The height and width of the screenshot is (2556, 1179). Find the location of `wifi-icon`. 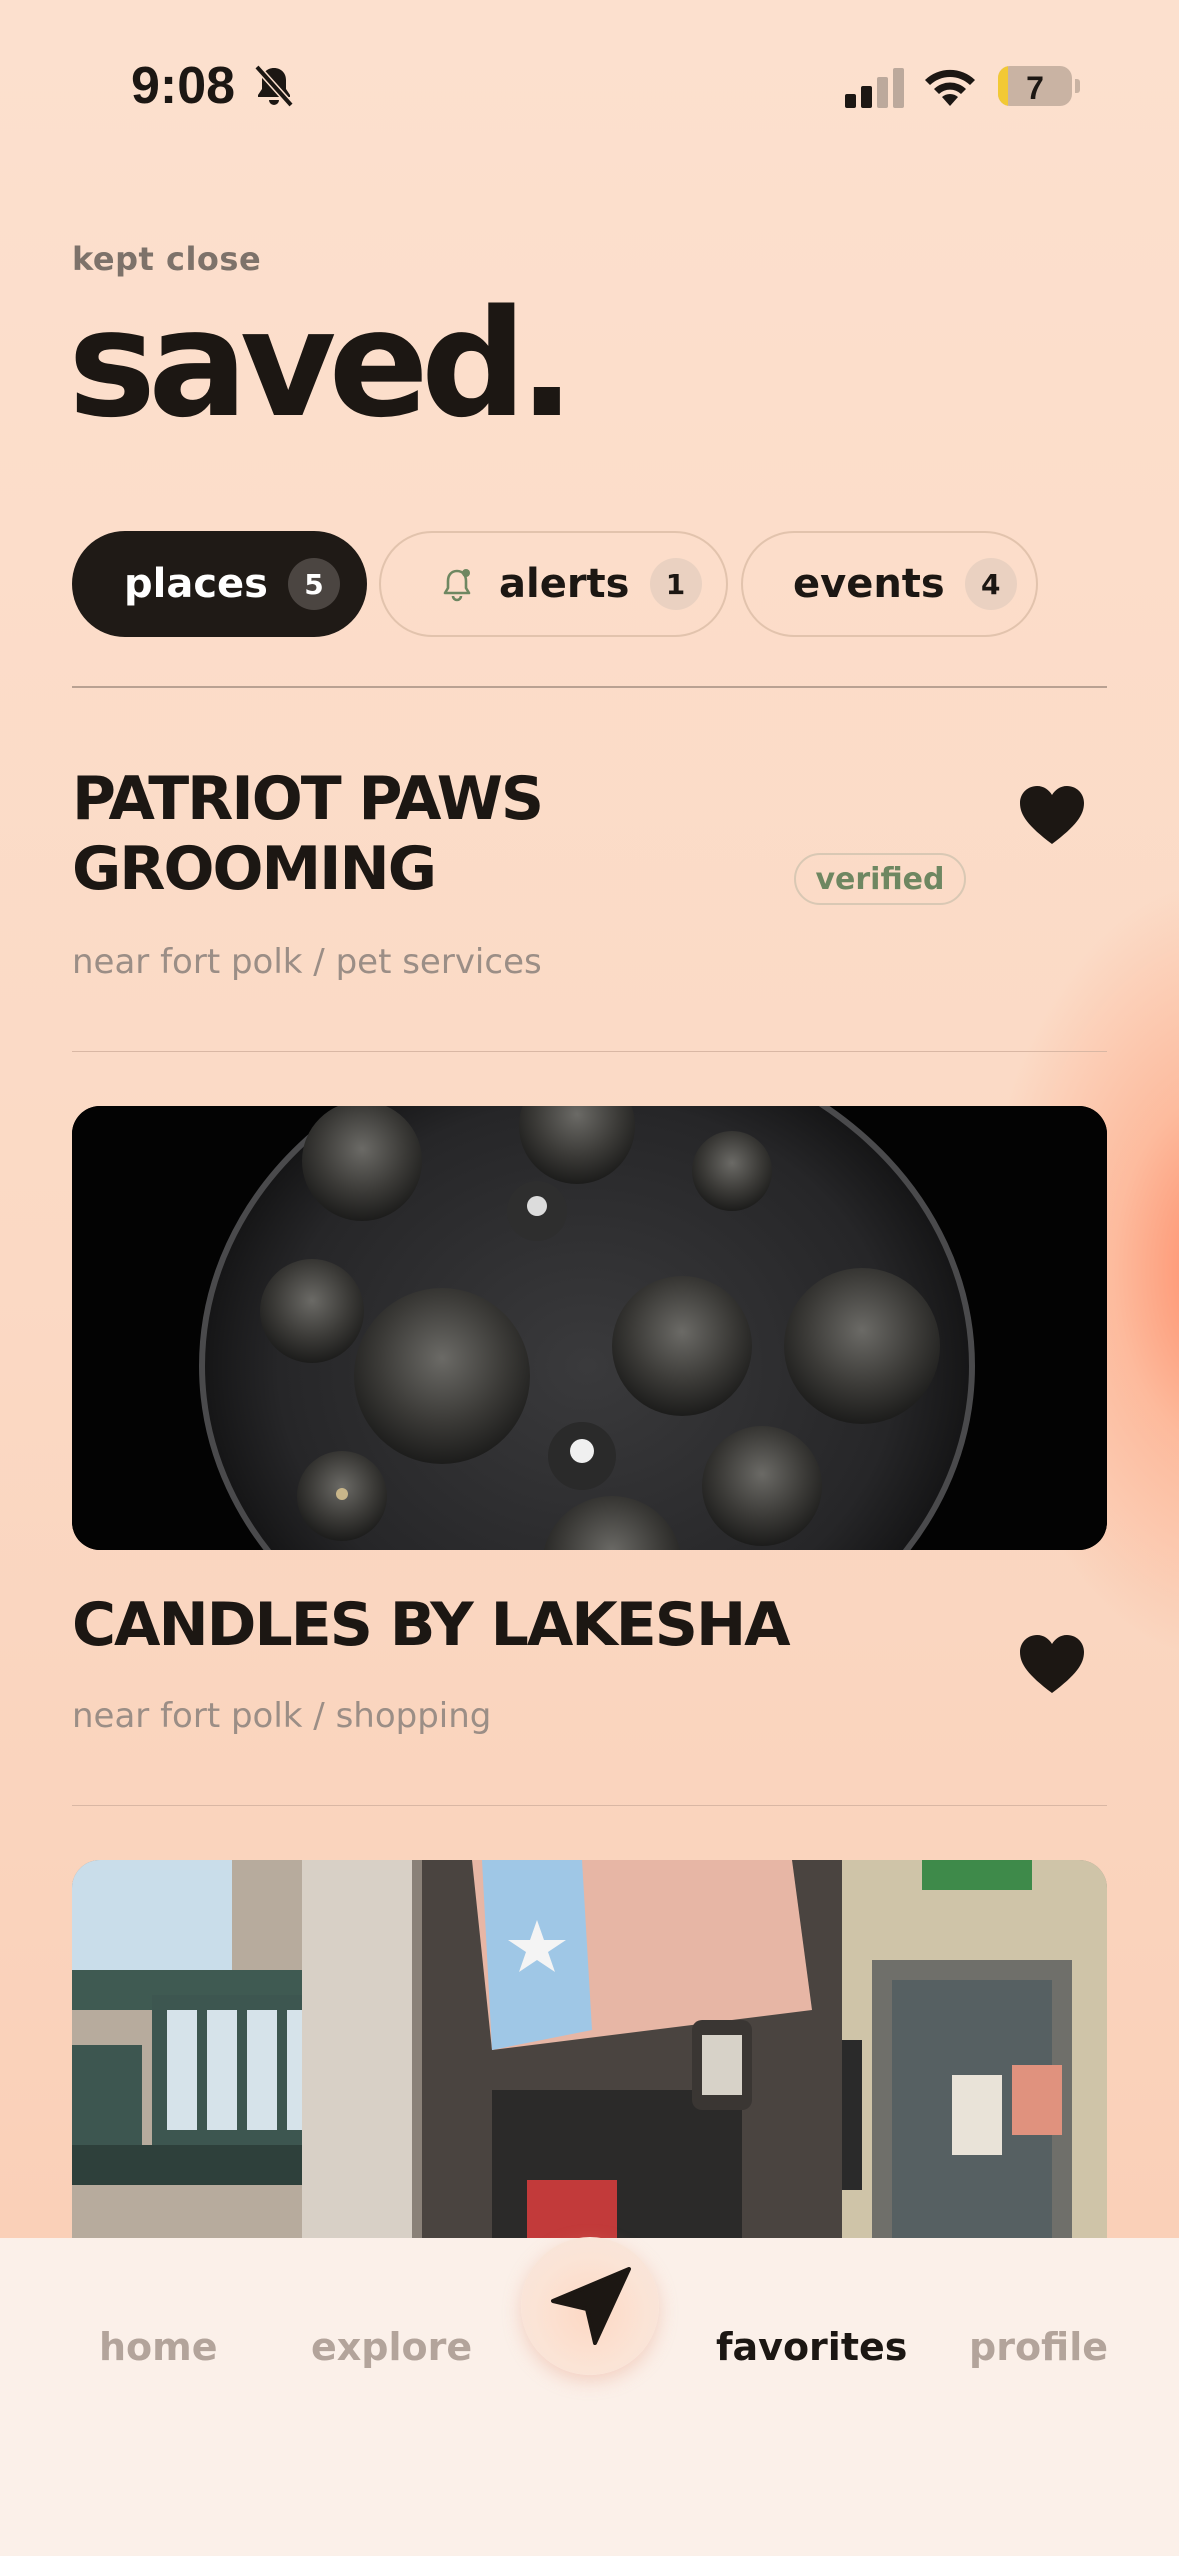

wifi-icon is located at coordinates (950, 87).